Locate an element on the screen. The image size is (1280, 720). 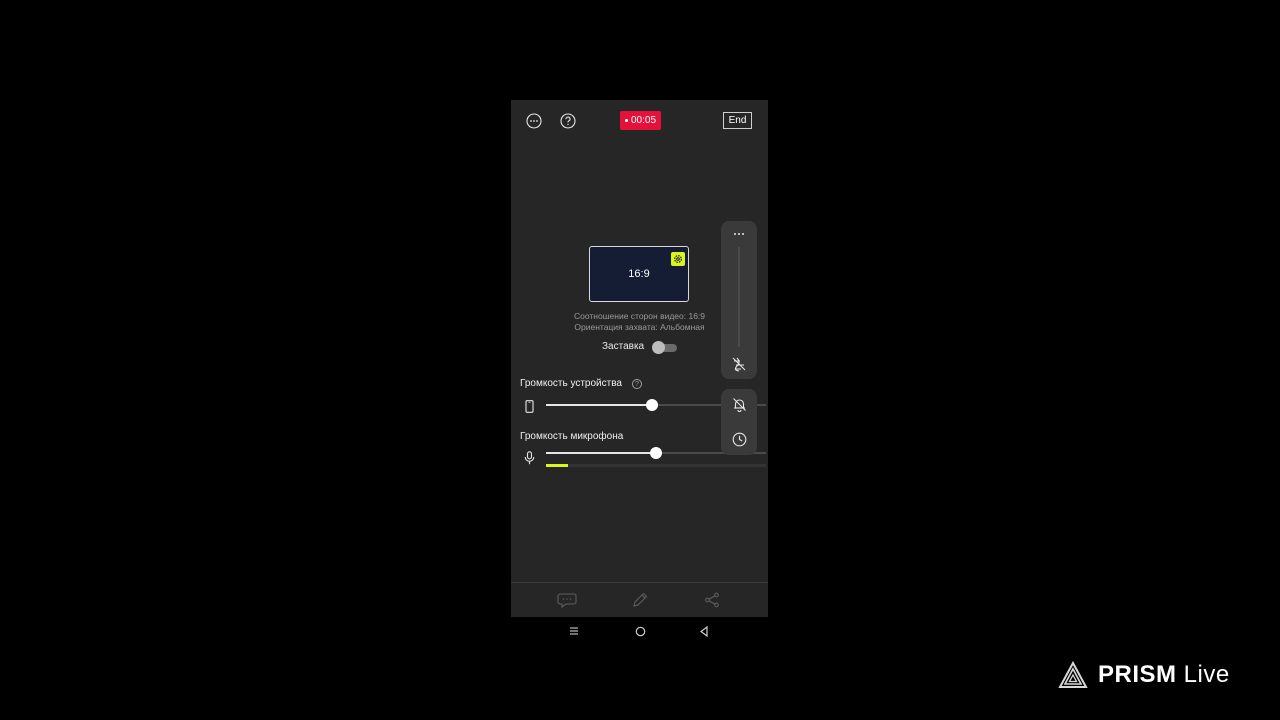
brand-name: PRISM Live is located at coordinates (1164, 675).